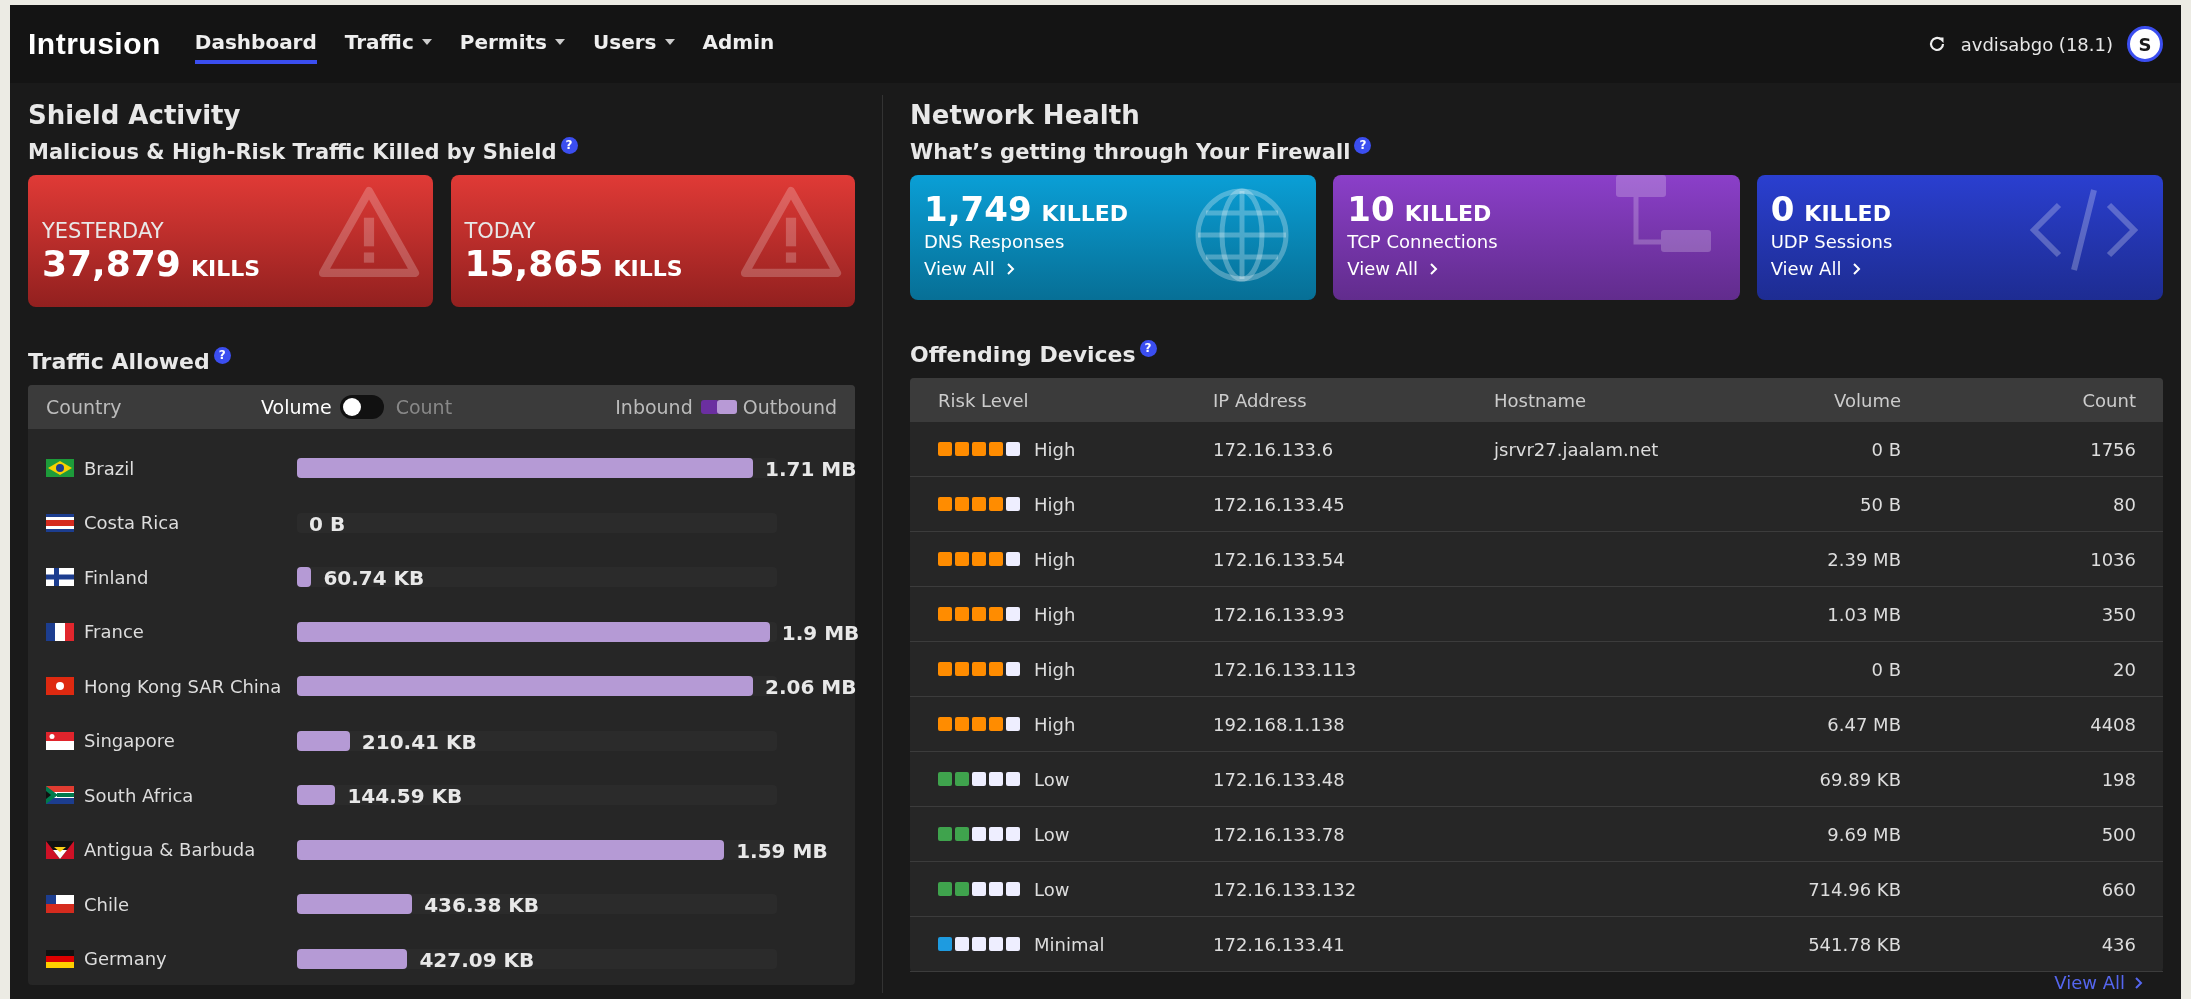 The height and width of the screenshot is (999, 2191). Describe the element at coordinates (1867, 400) in the screenshot. I see `column-header: Volume` at that location.